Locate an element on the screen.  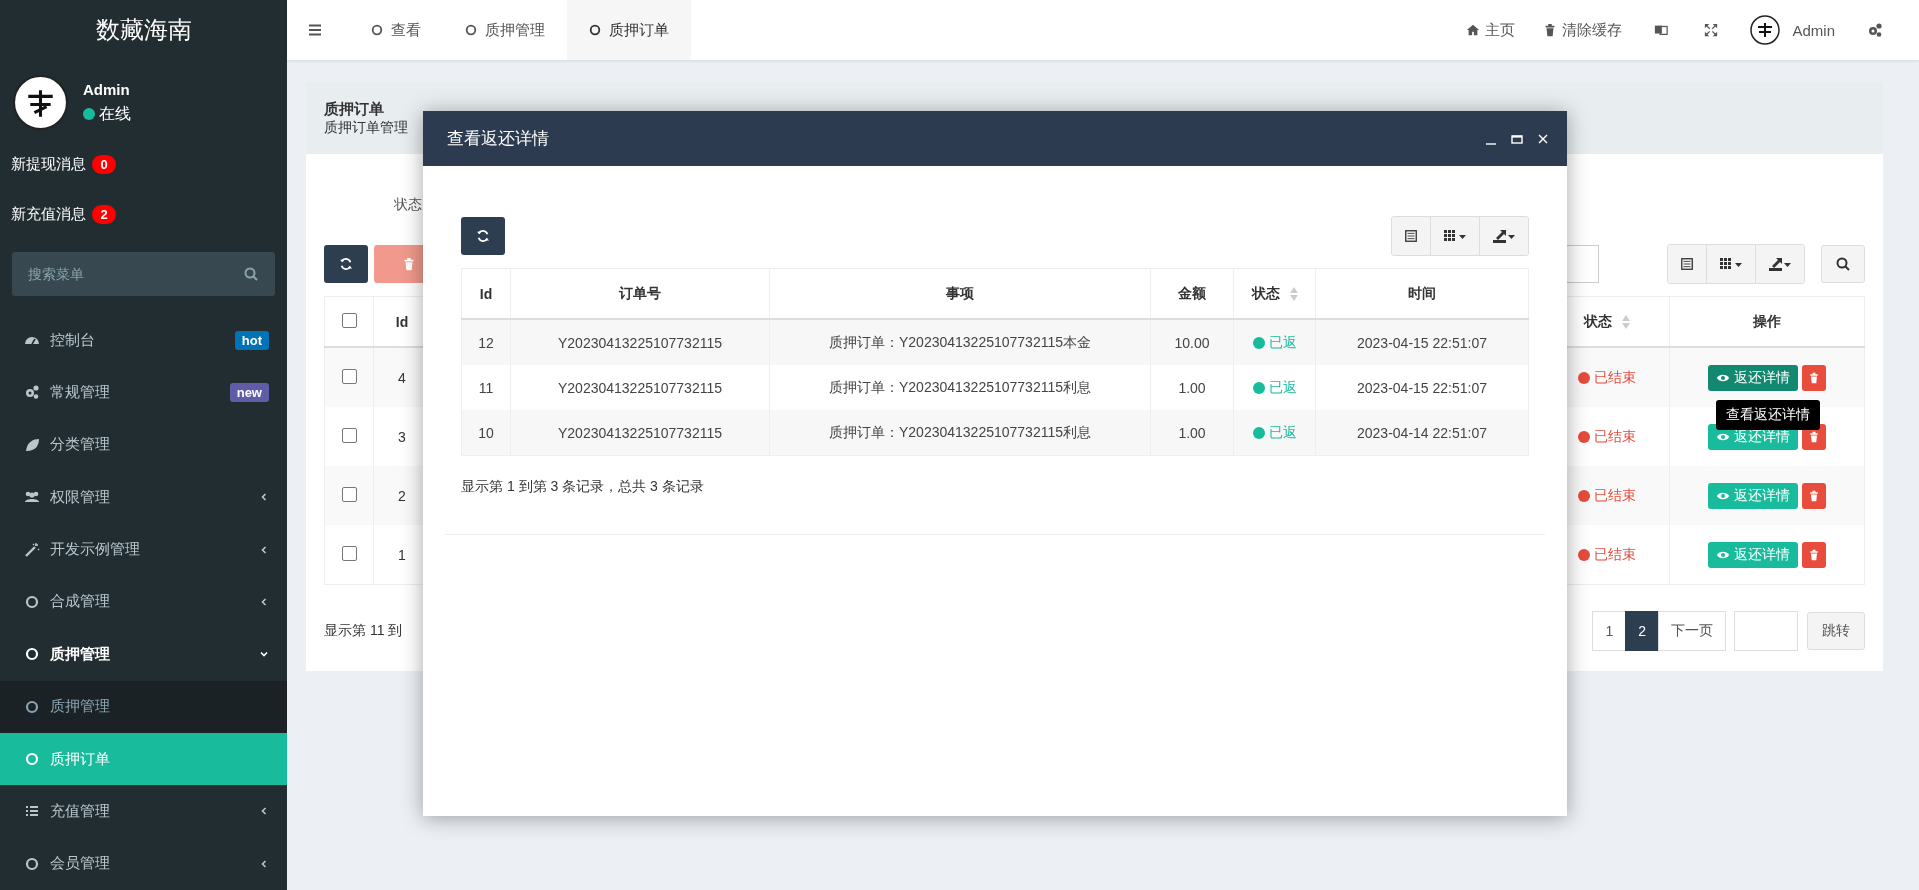
menu-item: 常规管理 new is located at coordinates (143, 392).